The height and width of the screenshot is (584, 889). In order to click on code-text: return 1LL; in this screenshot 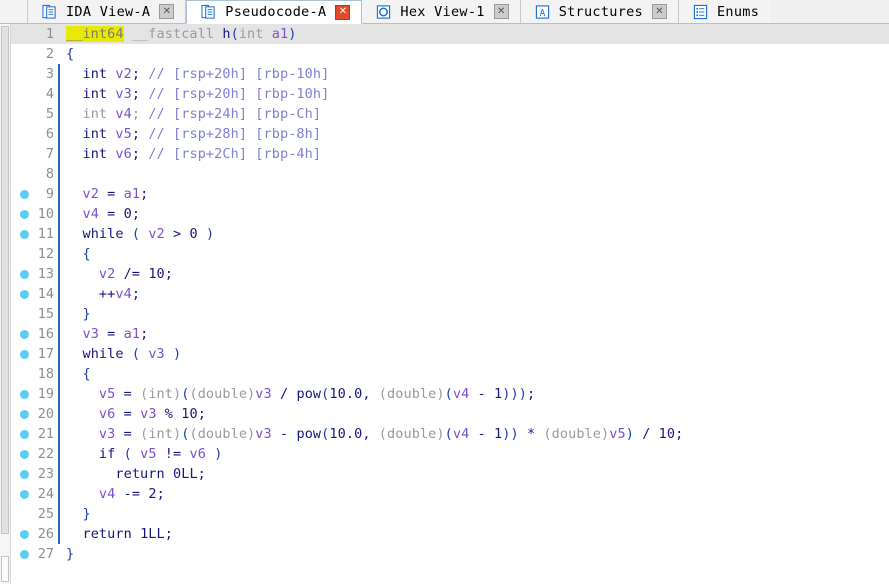, I will do `click(474, 534)`.